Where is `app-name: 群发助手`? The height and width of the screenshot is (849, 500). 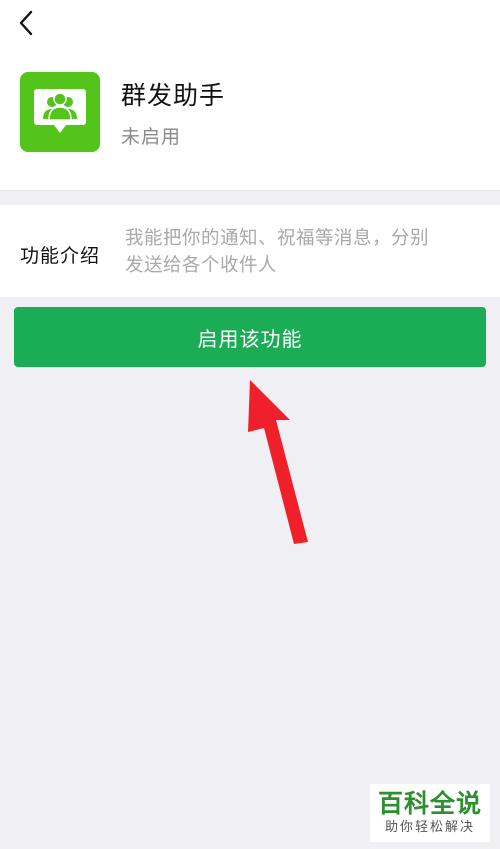 app-name: 群发助手 is located at coordinates (173, 95).